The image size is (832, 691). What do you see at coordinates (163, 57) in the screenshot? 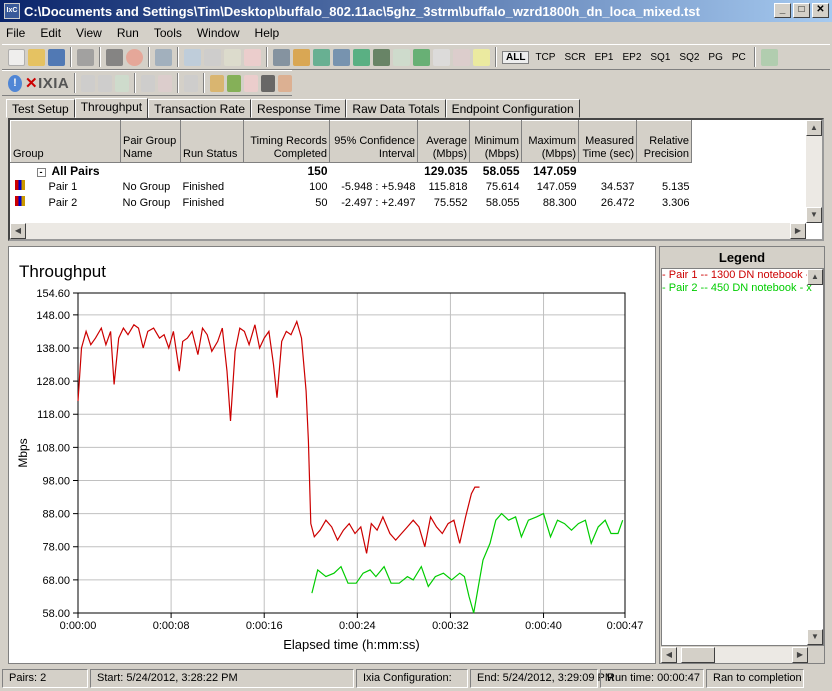
I see `refresh-icon` at bounding box center [163, 57].